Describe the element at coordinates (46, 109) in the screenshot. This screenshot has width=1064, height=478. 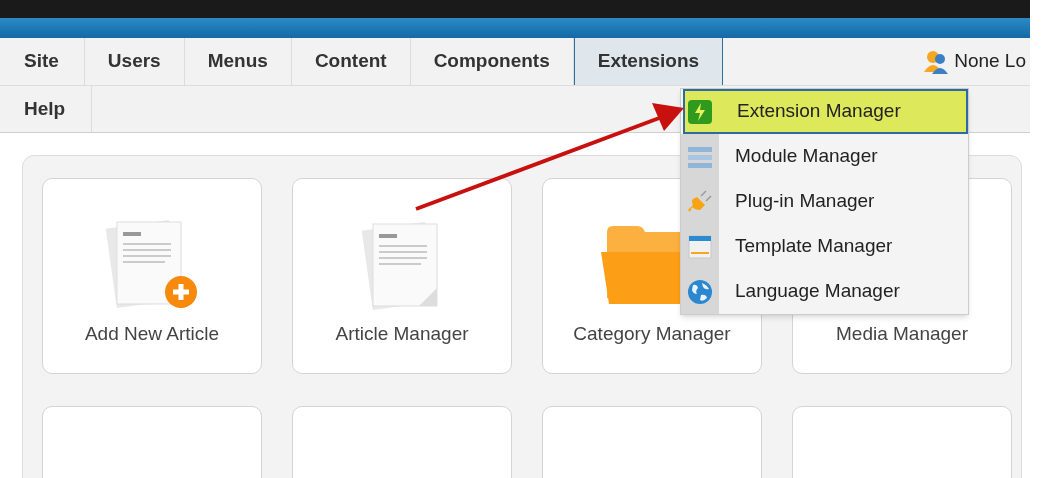
I see `menu-tab: Help` at that location.